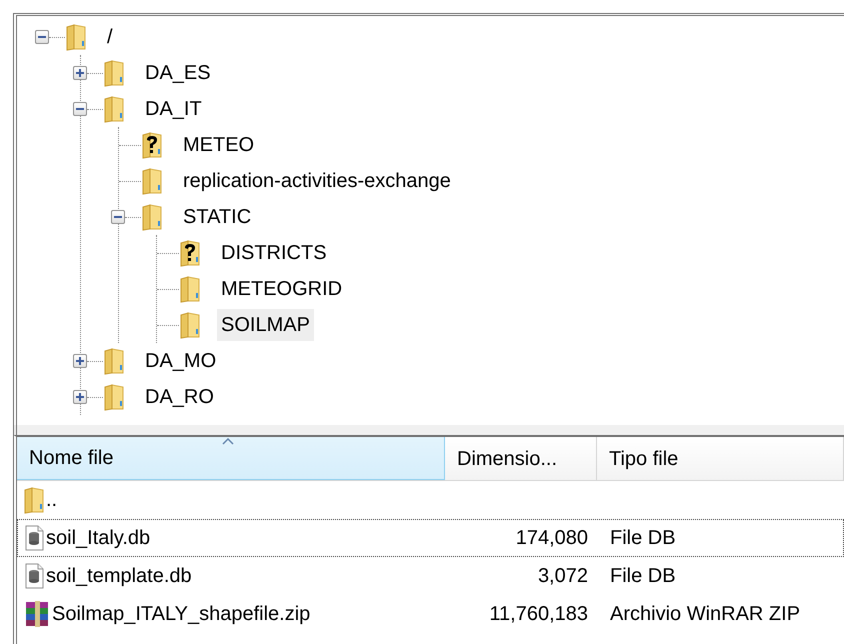 This screenshot has width=844, height=644. Describe the element at coordinates (98, 538) in the screenshot. I see `file-name: soil_Italy.db` at that location.